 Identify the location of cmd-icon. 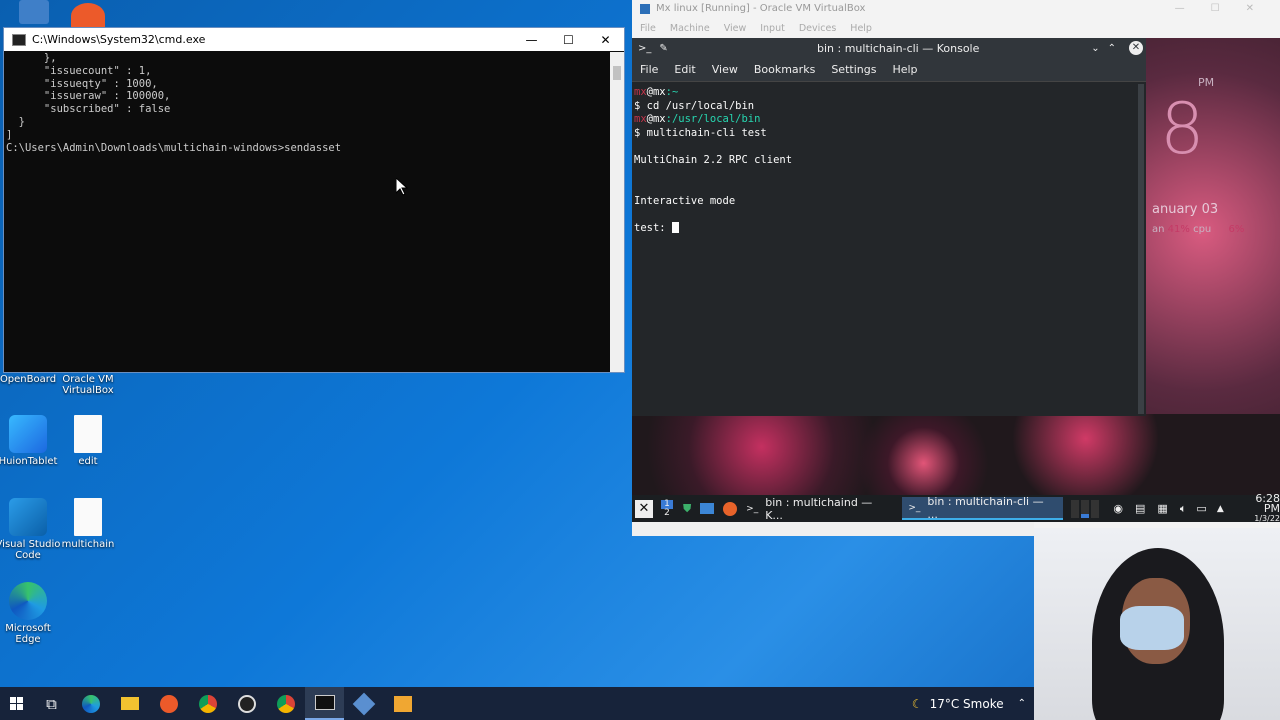
(324, 702).